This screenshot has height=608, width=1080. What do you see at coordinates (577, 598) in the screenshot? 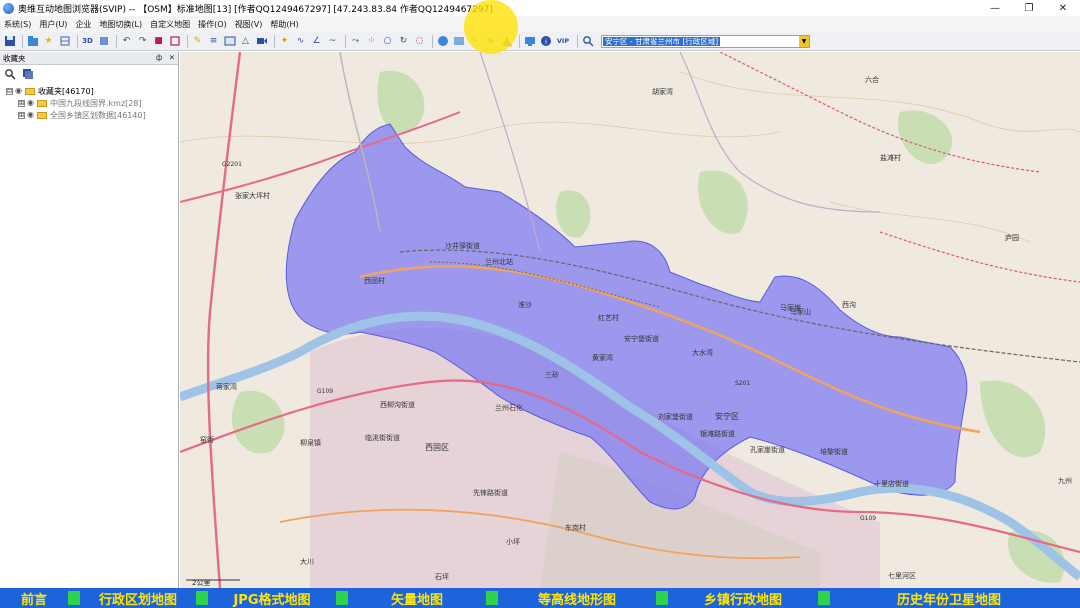
I see `nav-contour-map: 等高线地形图` at bounding box center [577, 598].